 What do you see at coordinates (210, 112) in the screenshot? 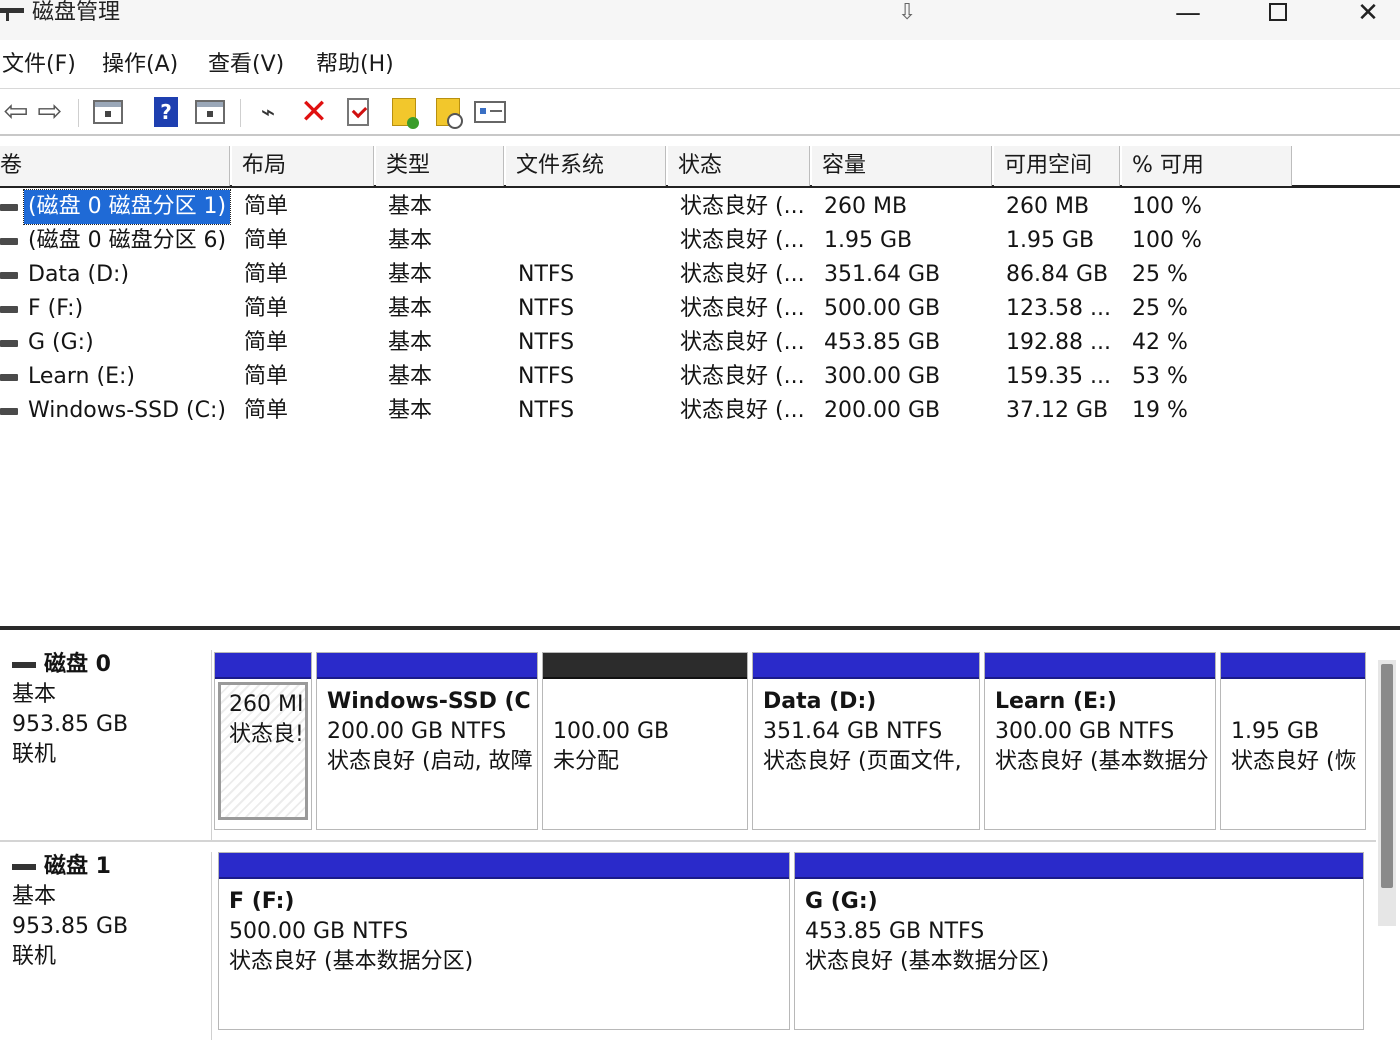
I see `details-icon` at bounding box center [210, 112].